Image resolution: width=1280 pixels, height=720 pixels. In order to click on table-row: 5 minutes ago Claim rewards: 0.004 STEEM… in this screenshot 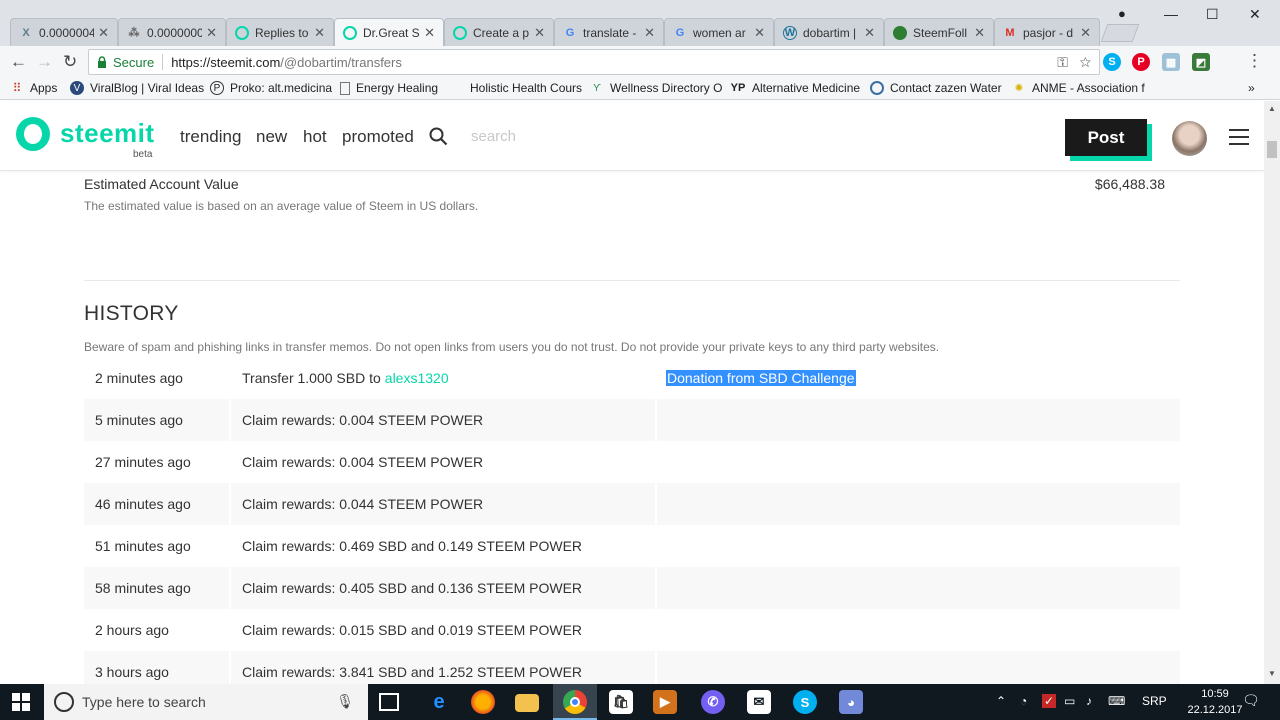, I will do `click(632, 420)`.